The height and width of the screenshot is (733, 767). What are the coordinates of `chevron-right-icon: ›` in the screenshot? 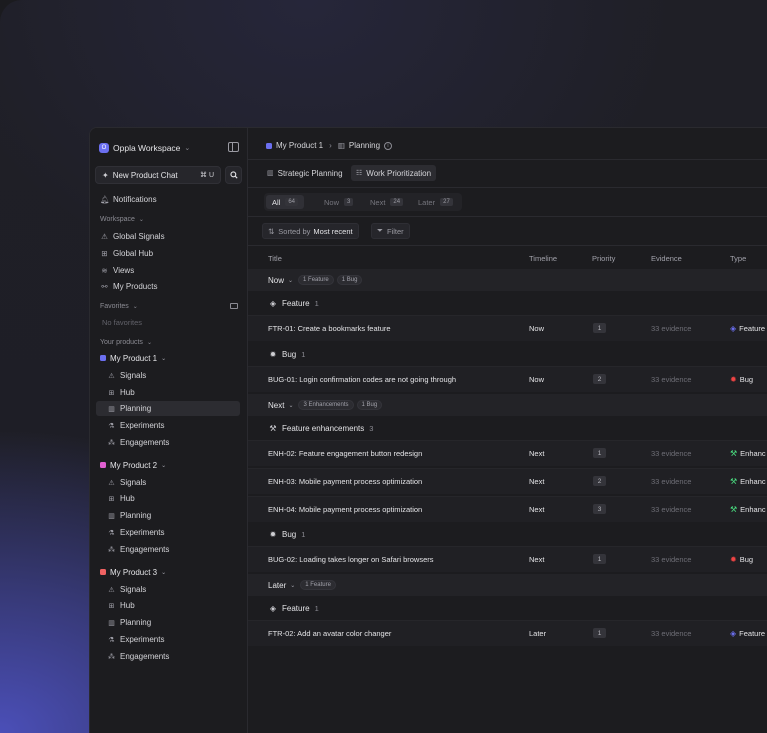 It's located at (330, 145).